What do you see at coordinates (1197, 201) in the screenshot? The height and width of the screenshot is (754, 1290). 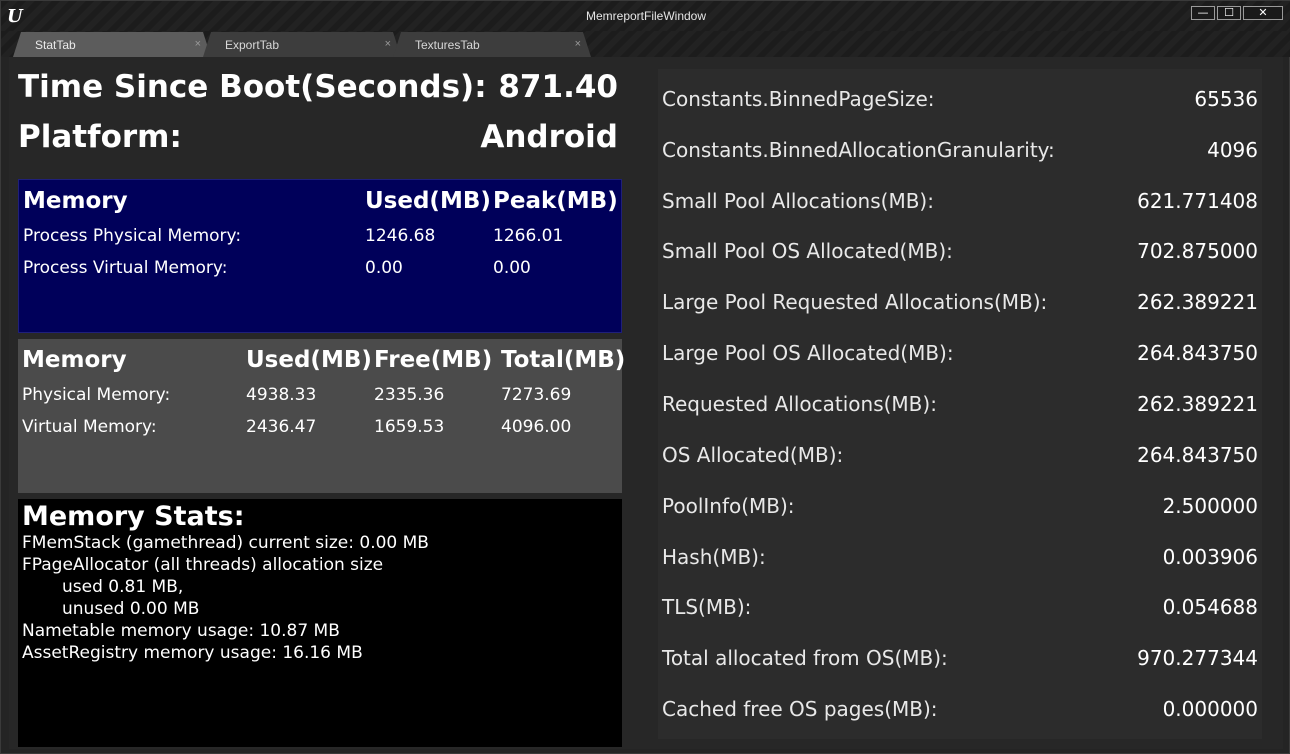 I see `stat-value: 621.771408` at bounding box center [1197, 201].